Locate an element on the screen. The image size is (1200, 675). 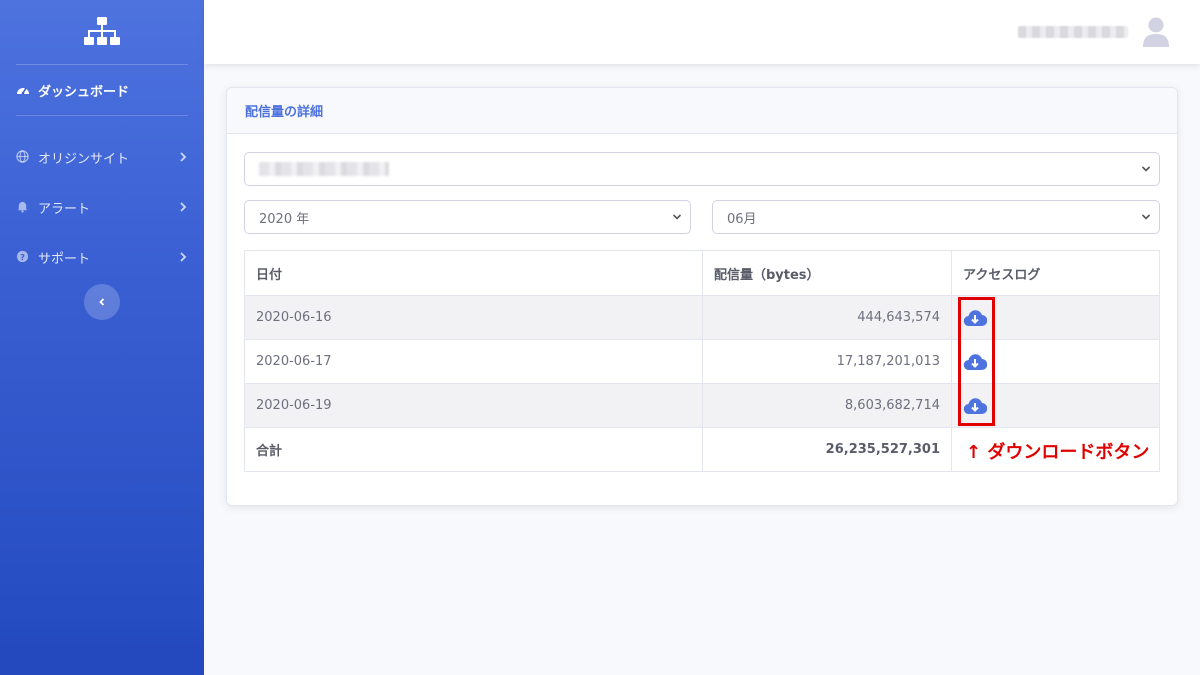
user-name-redacted is located at coordinates (1073, 32).